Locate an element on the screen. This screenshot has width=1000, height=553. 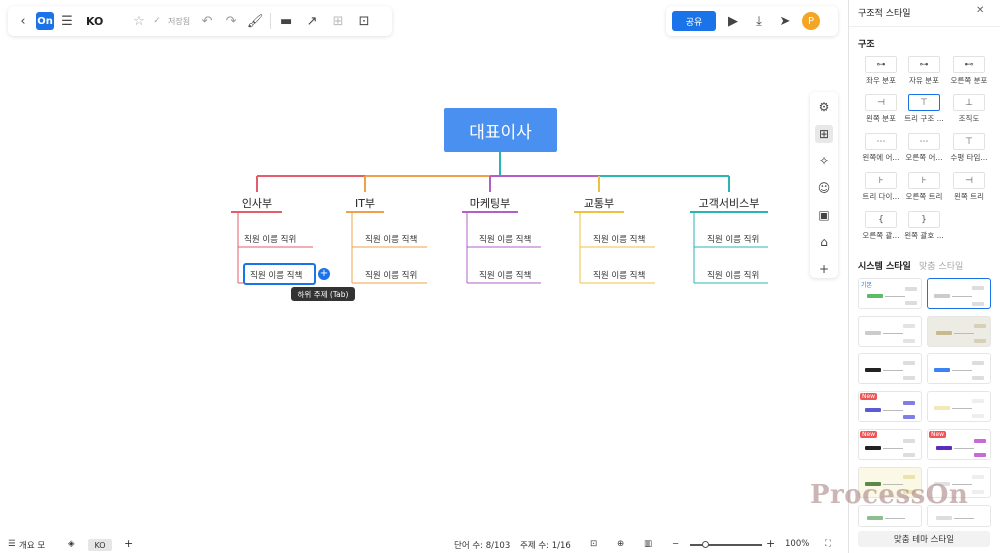
structure-option: ⊶ 좌우 분포 is located at coordinates (881, 71).